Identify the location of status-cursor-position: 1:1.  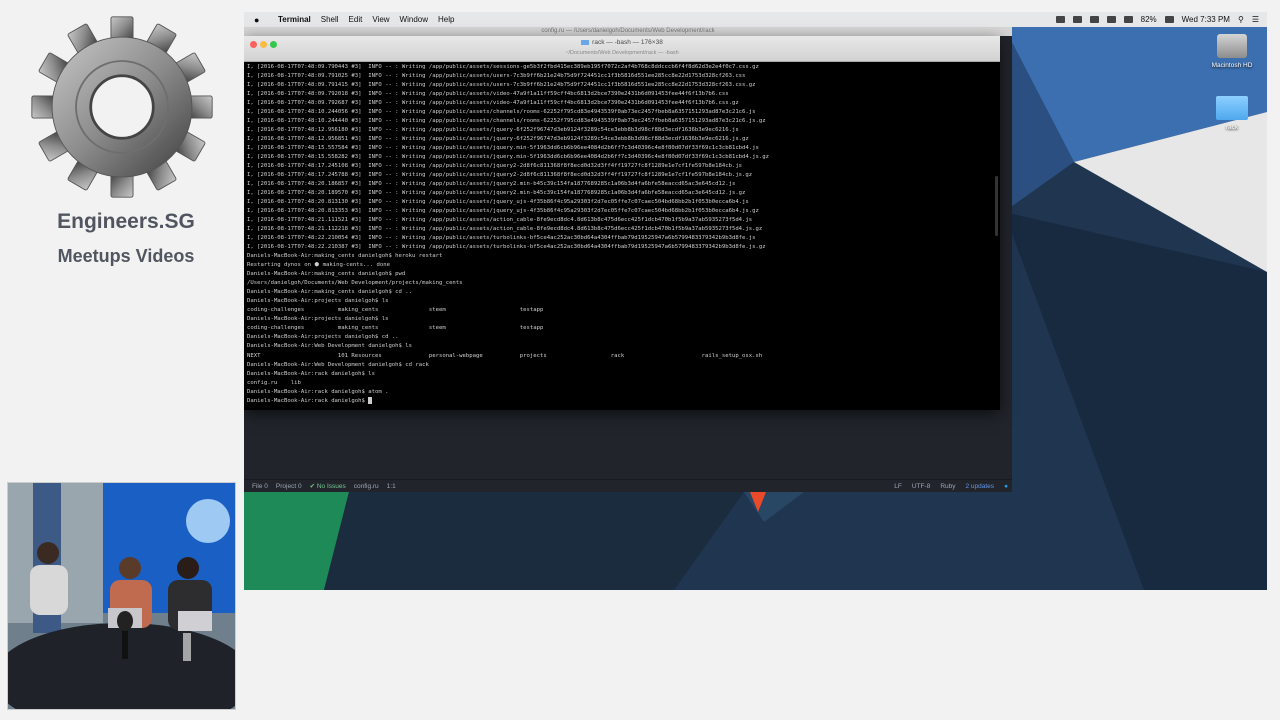
(391, 486).